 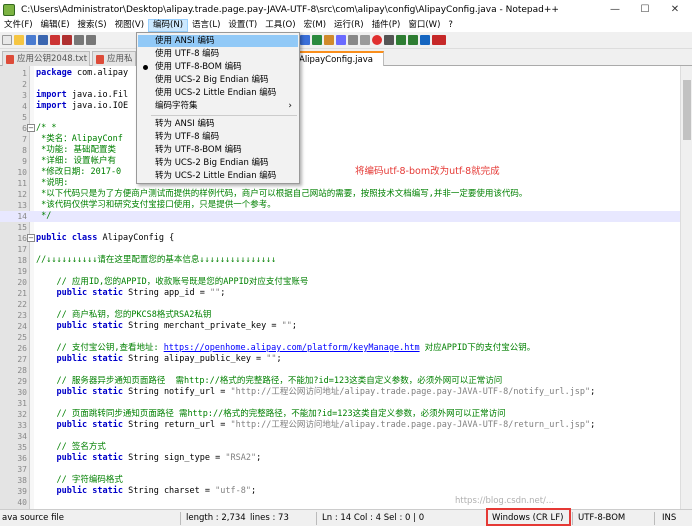 I want to click on code-line: 9 *详细: 设置帐户有, so click(x=69, y=161).